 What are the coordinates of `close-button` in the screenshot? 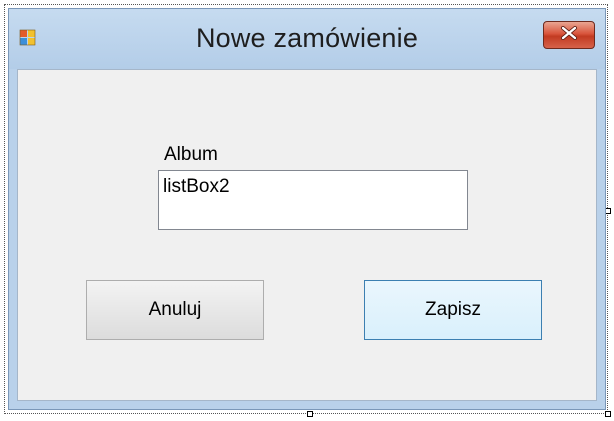 It's located at (569, 35).